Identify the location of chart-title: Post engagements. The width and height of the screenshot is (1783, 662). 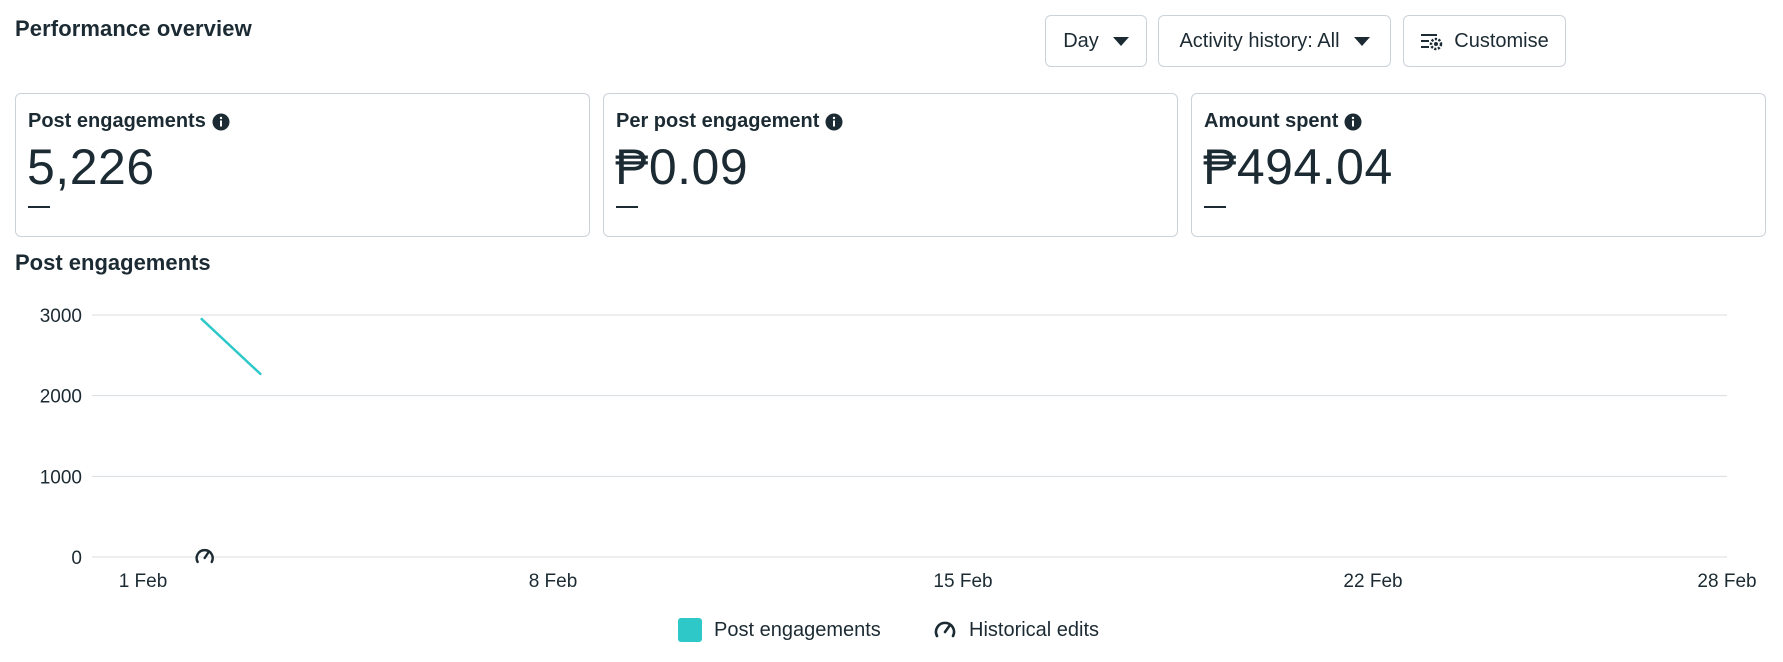
(113, 262).